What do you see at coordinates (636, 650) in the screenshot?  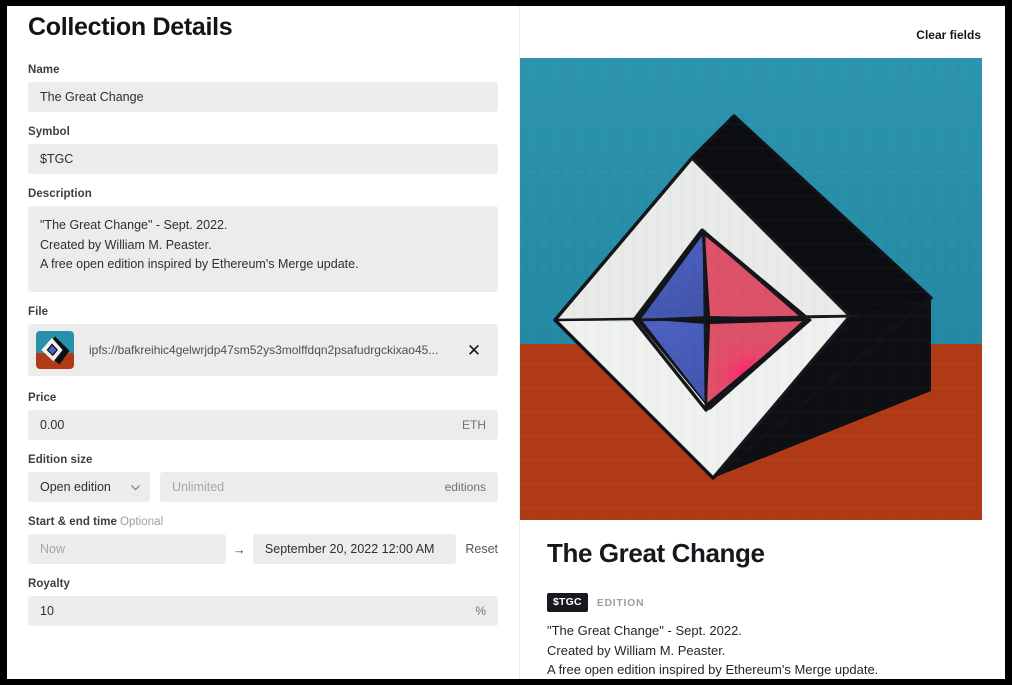 I see `preview-description-line-2: Created by William M. Peaster.` at bounding box center [636, 650].